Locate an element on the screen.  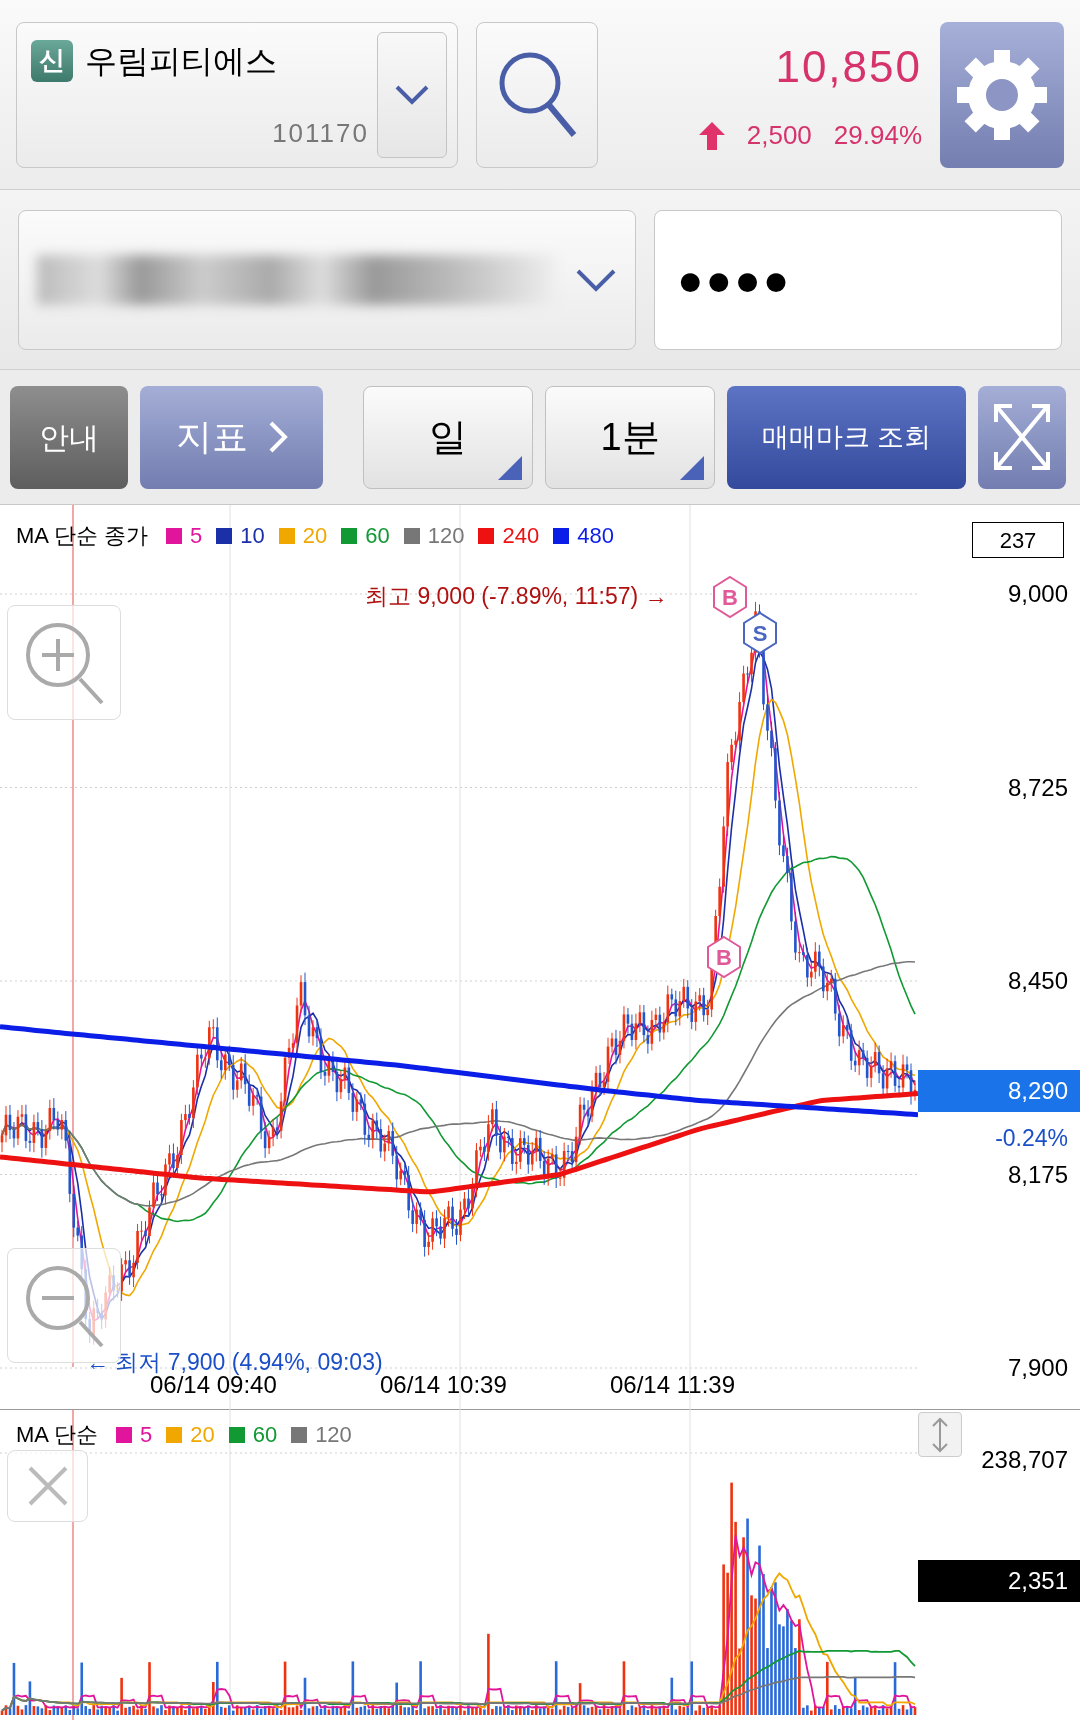
account-selector is located at coordinates (327, 279).